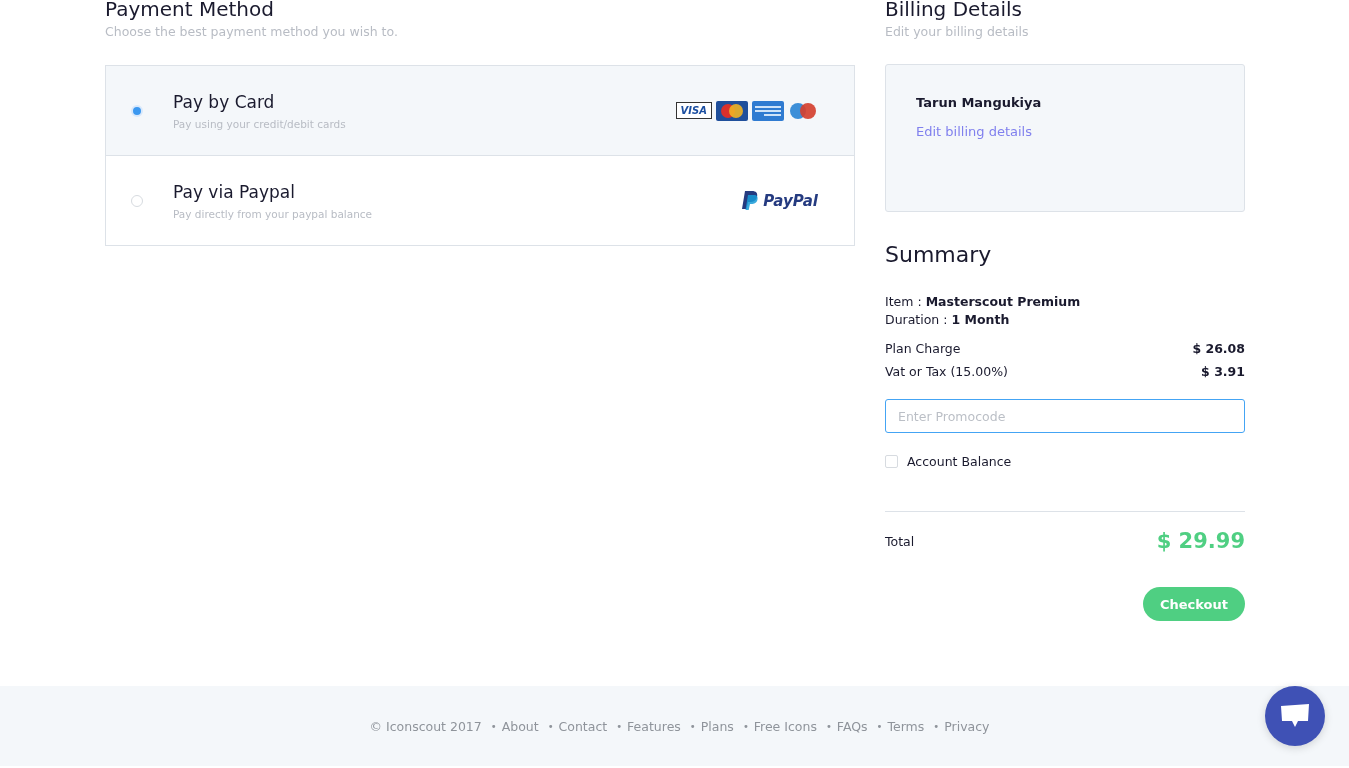  Describe the element at coordinates (785, 726) in the screenshot. I see `footer-link: Free Icons` at that location.